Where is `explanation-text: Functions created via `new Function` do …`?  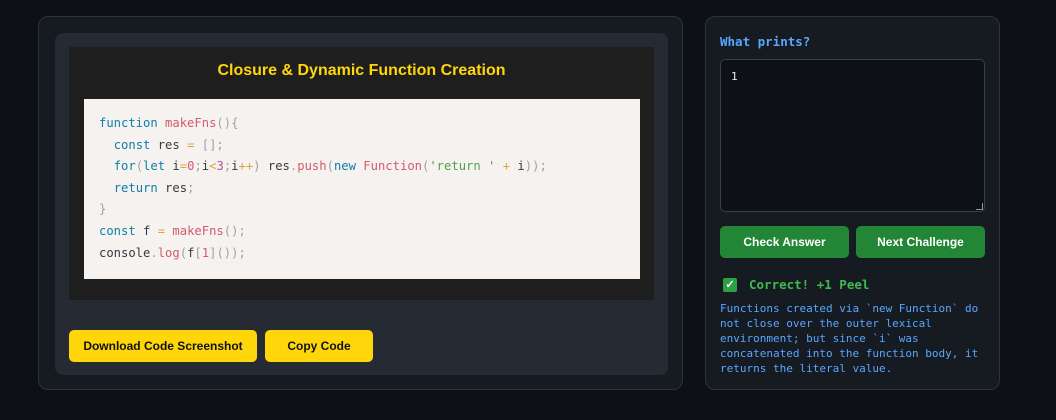 explanation-text: Functions created via `new Function` do … is located at coordinates (849, 338).